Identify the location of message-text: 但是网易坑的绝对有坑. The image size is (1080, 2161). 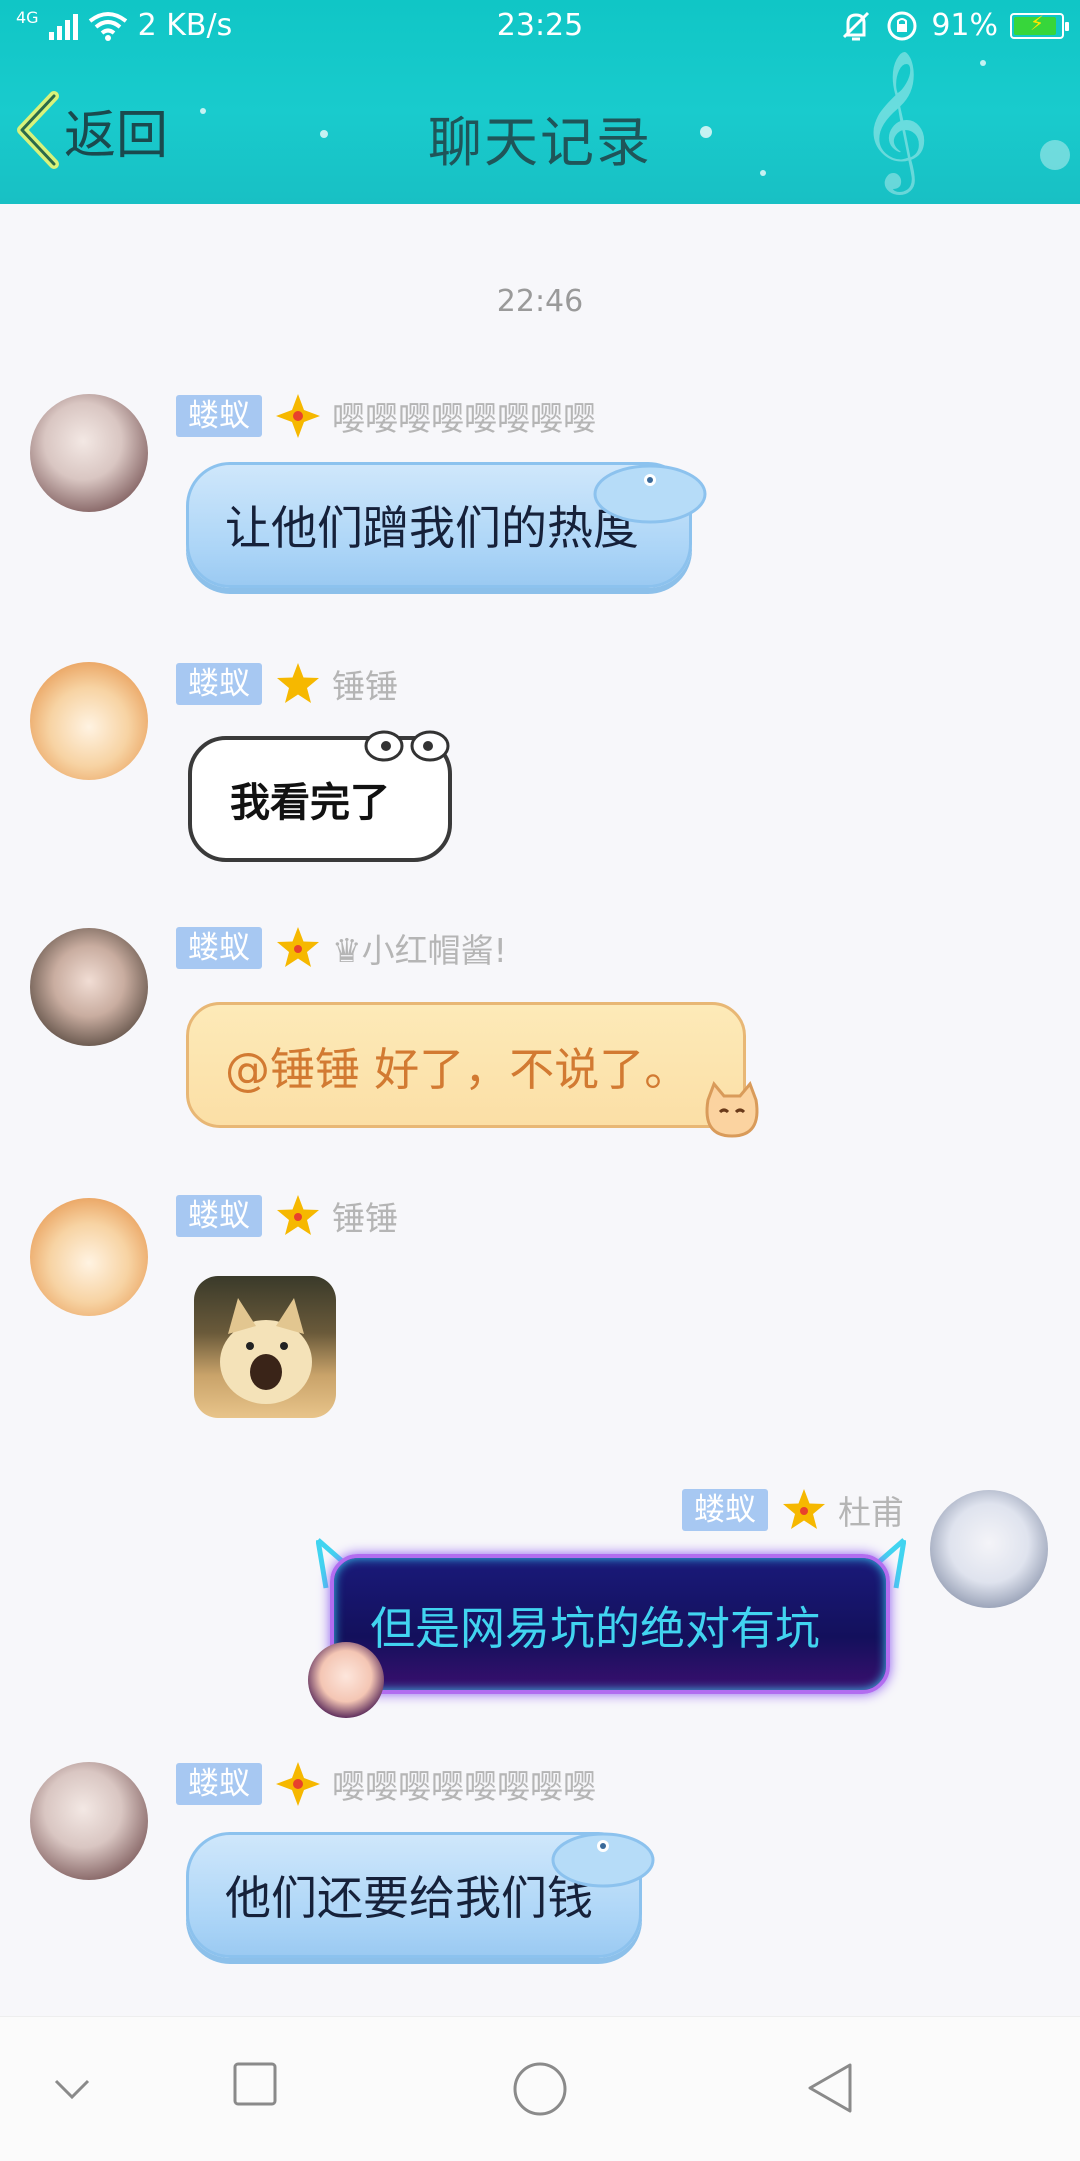
(595, 1628).